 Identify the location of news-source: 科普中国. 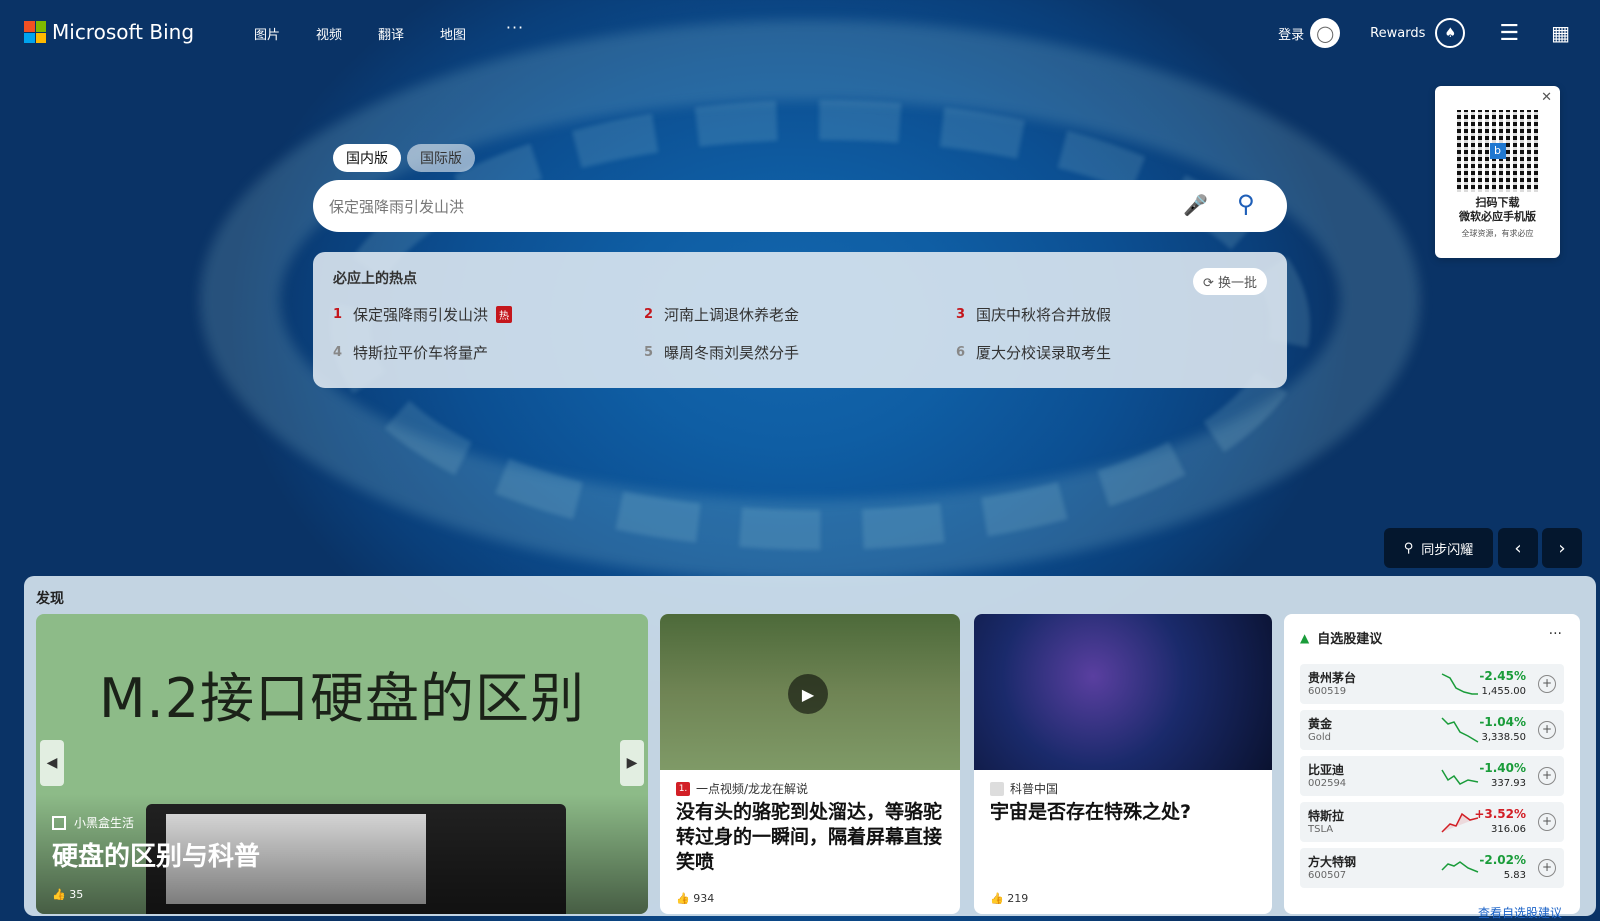
(1024, 788).